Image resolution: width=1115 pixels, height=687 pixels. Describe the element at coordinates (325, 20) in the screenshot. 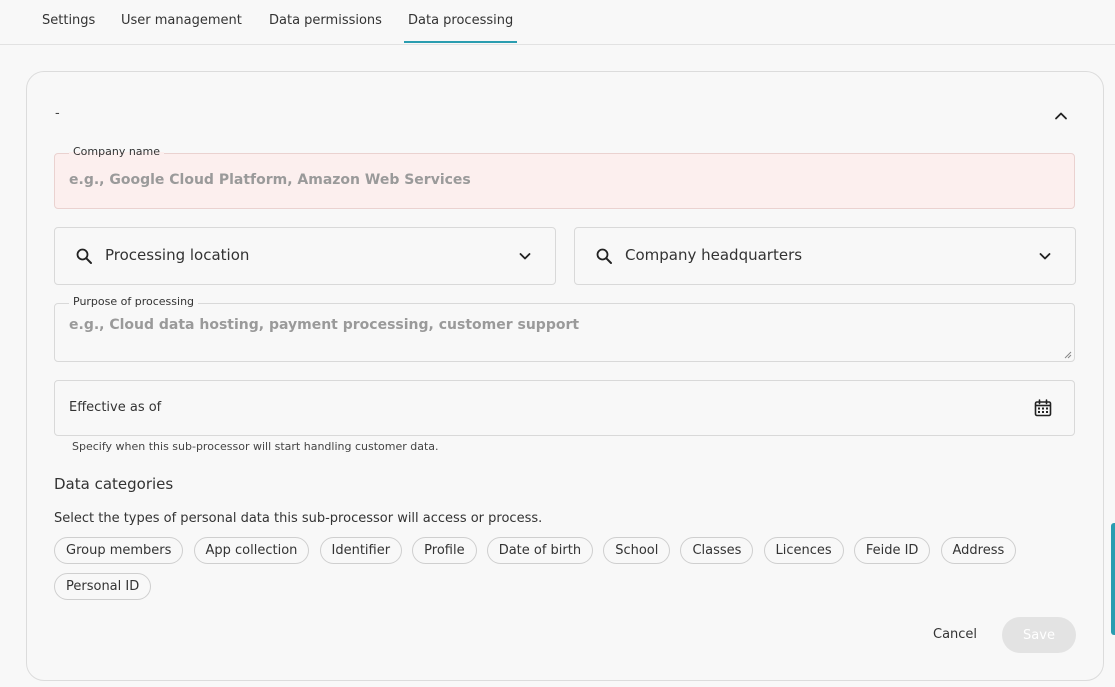

I see `tab-data-permissions: Data permissions` at that location.